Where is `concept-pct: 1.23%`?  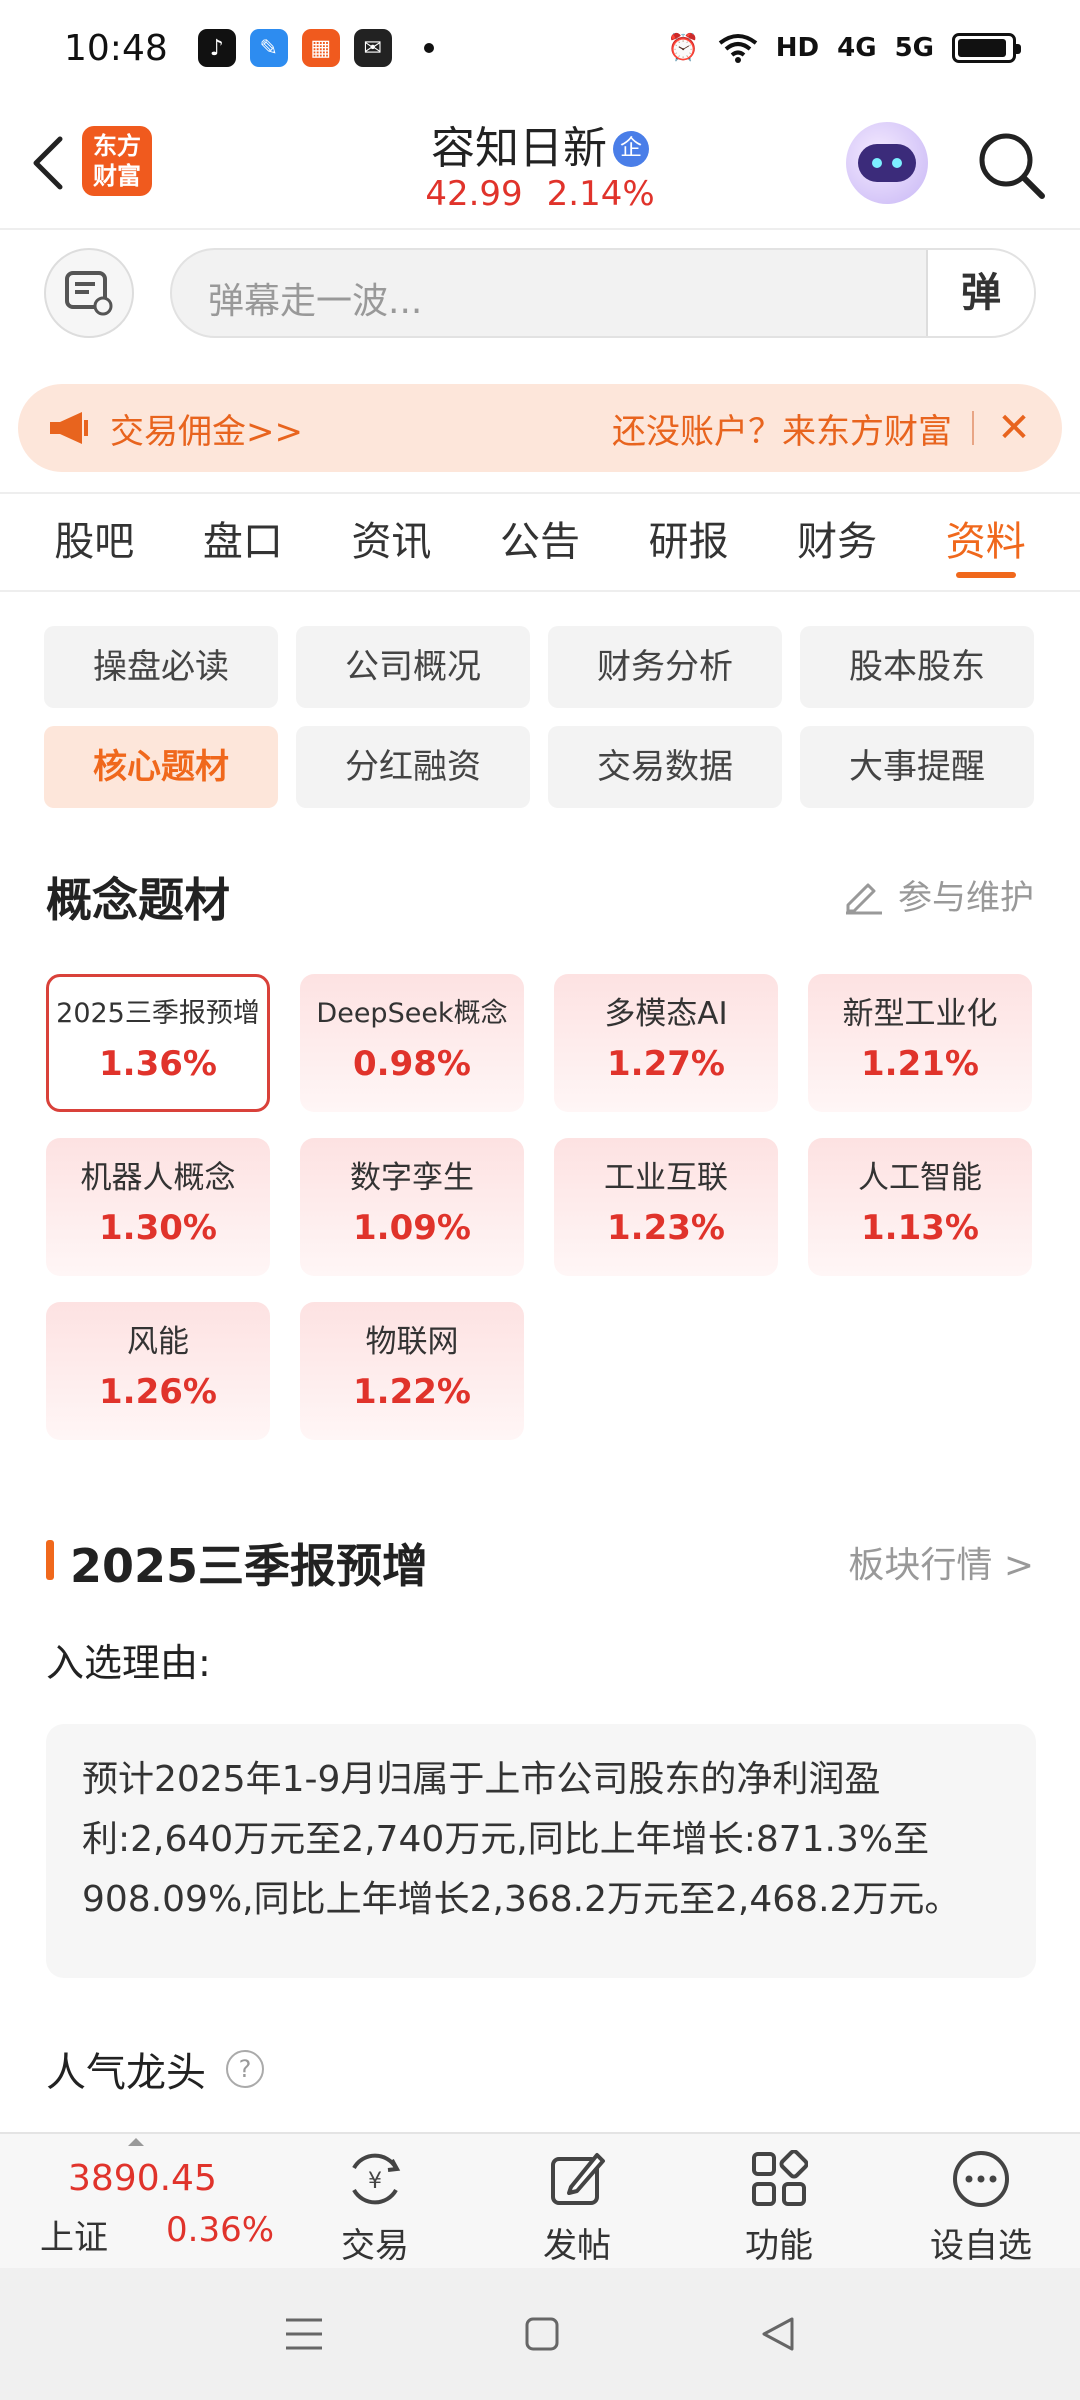
concept-pct: 1.23% is located at coordinates (666, 1228).